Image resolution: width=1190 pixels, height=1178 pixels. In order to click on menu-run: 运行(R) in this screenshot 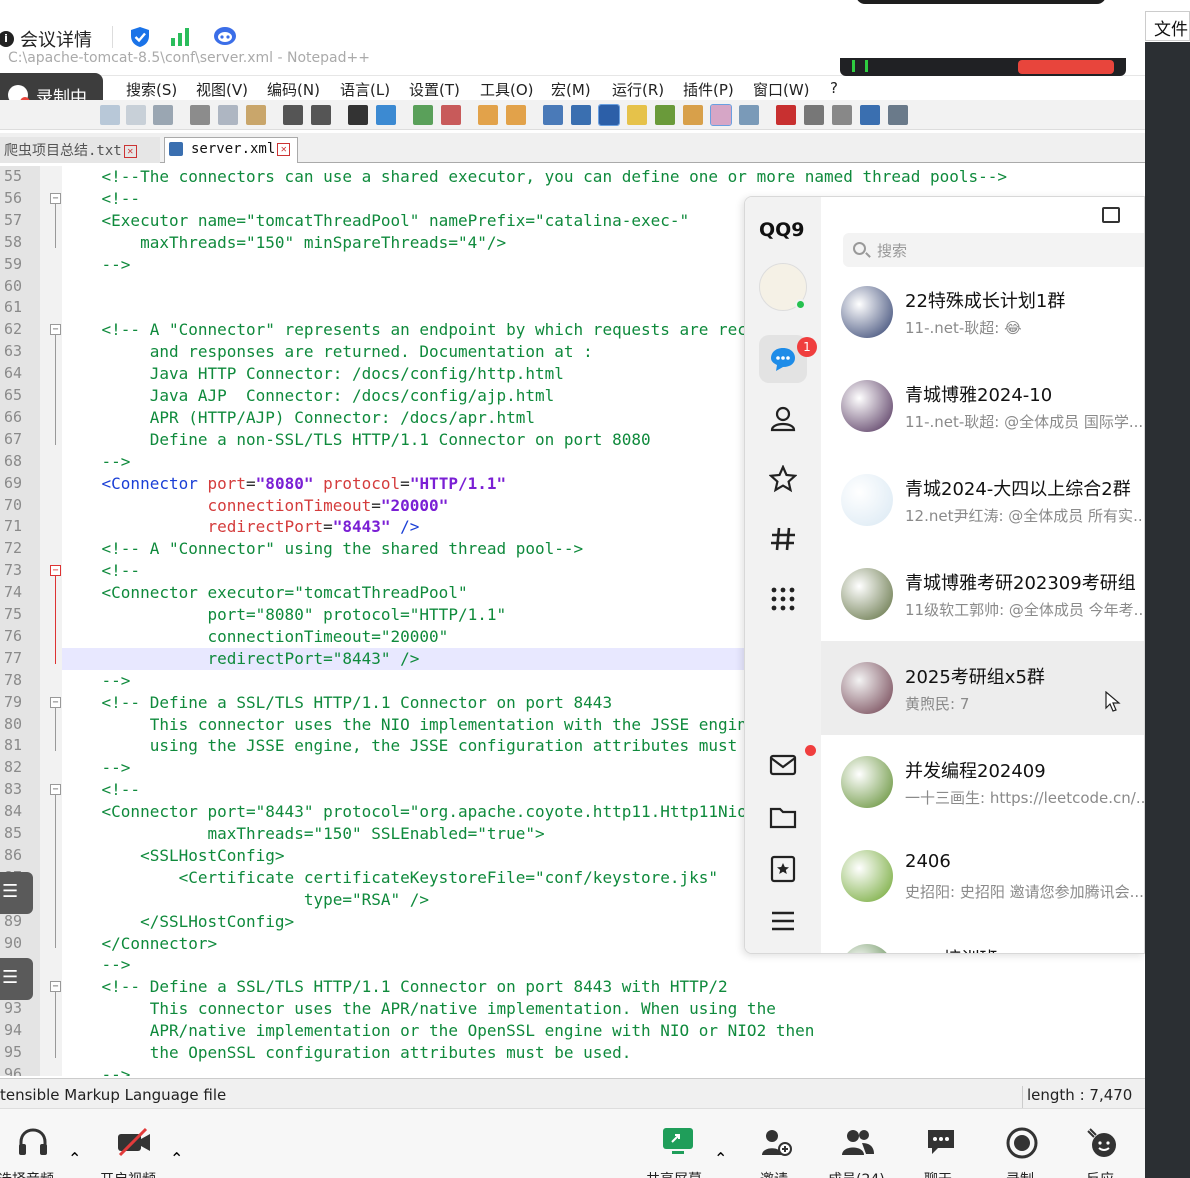, I will do `click(638, 89)`.